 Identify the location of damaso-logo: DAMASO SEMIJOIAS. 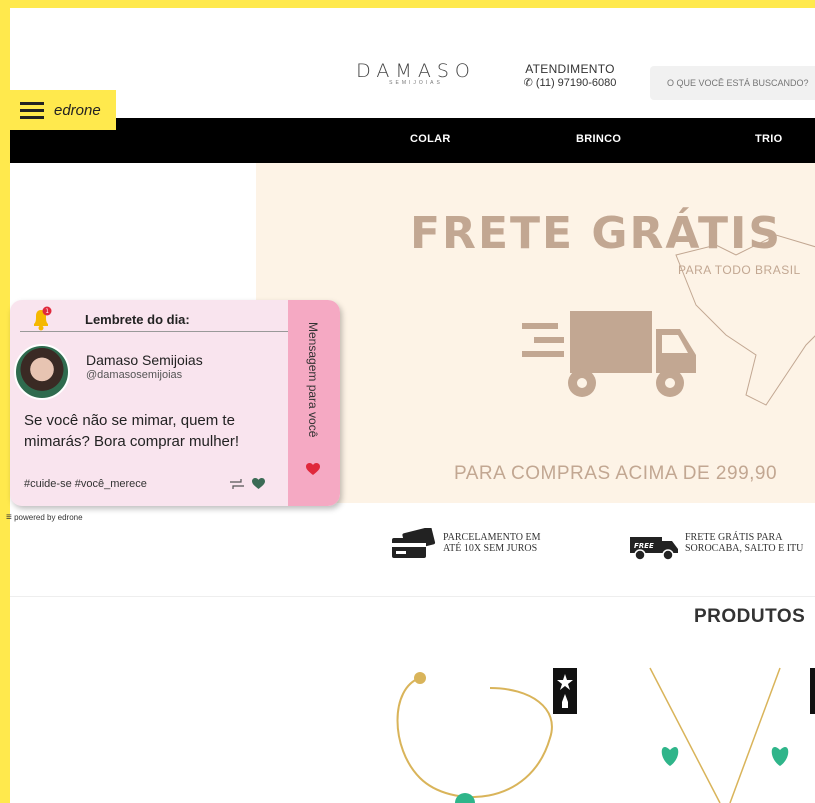
(416, 73).